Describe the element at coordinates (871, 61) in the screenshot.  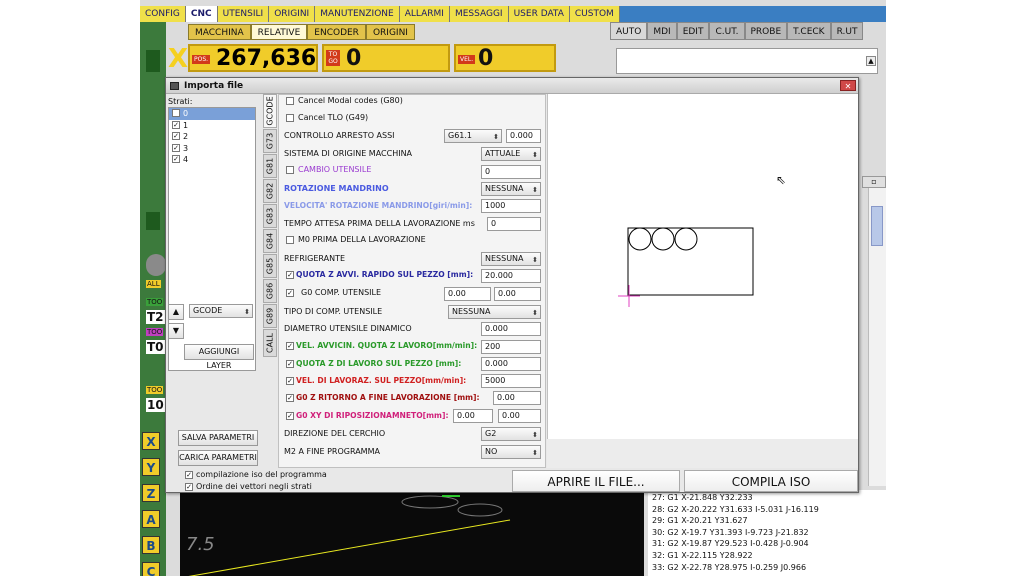
I see `scroll-up-icon: ▲` at that location.